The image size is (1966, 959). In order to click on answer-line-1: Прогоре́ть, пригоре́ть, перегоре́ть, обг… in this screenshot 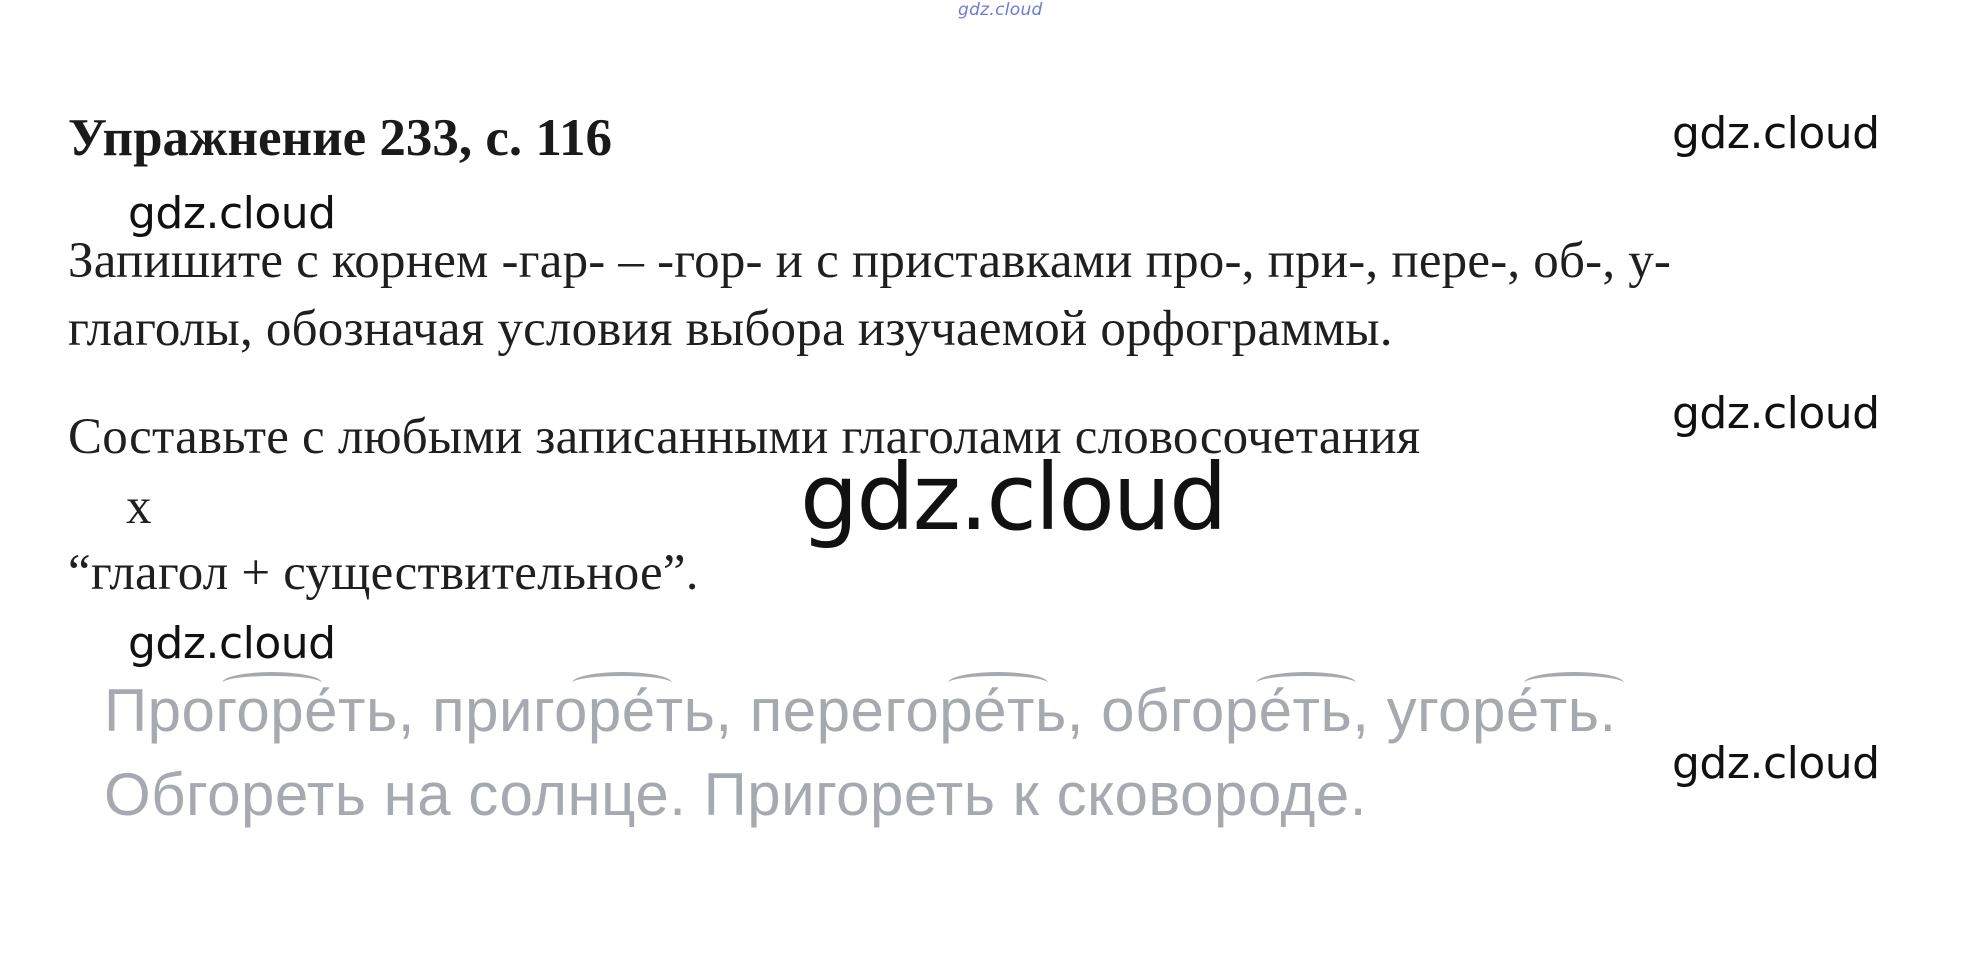, I will do `click(860, 710)`.